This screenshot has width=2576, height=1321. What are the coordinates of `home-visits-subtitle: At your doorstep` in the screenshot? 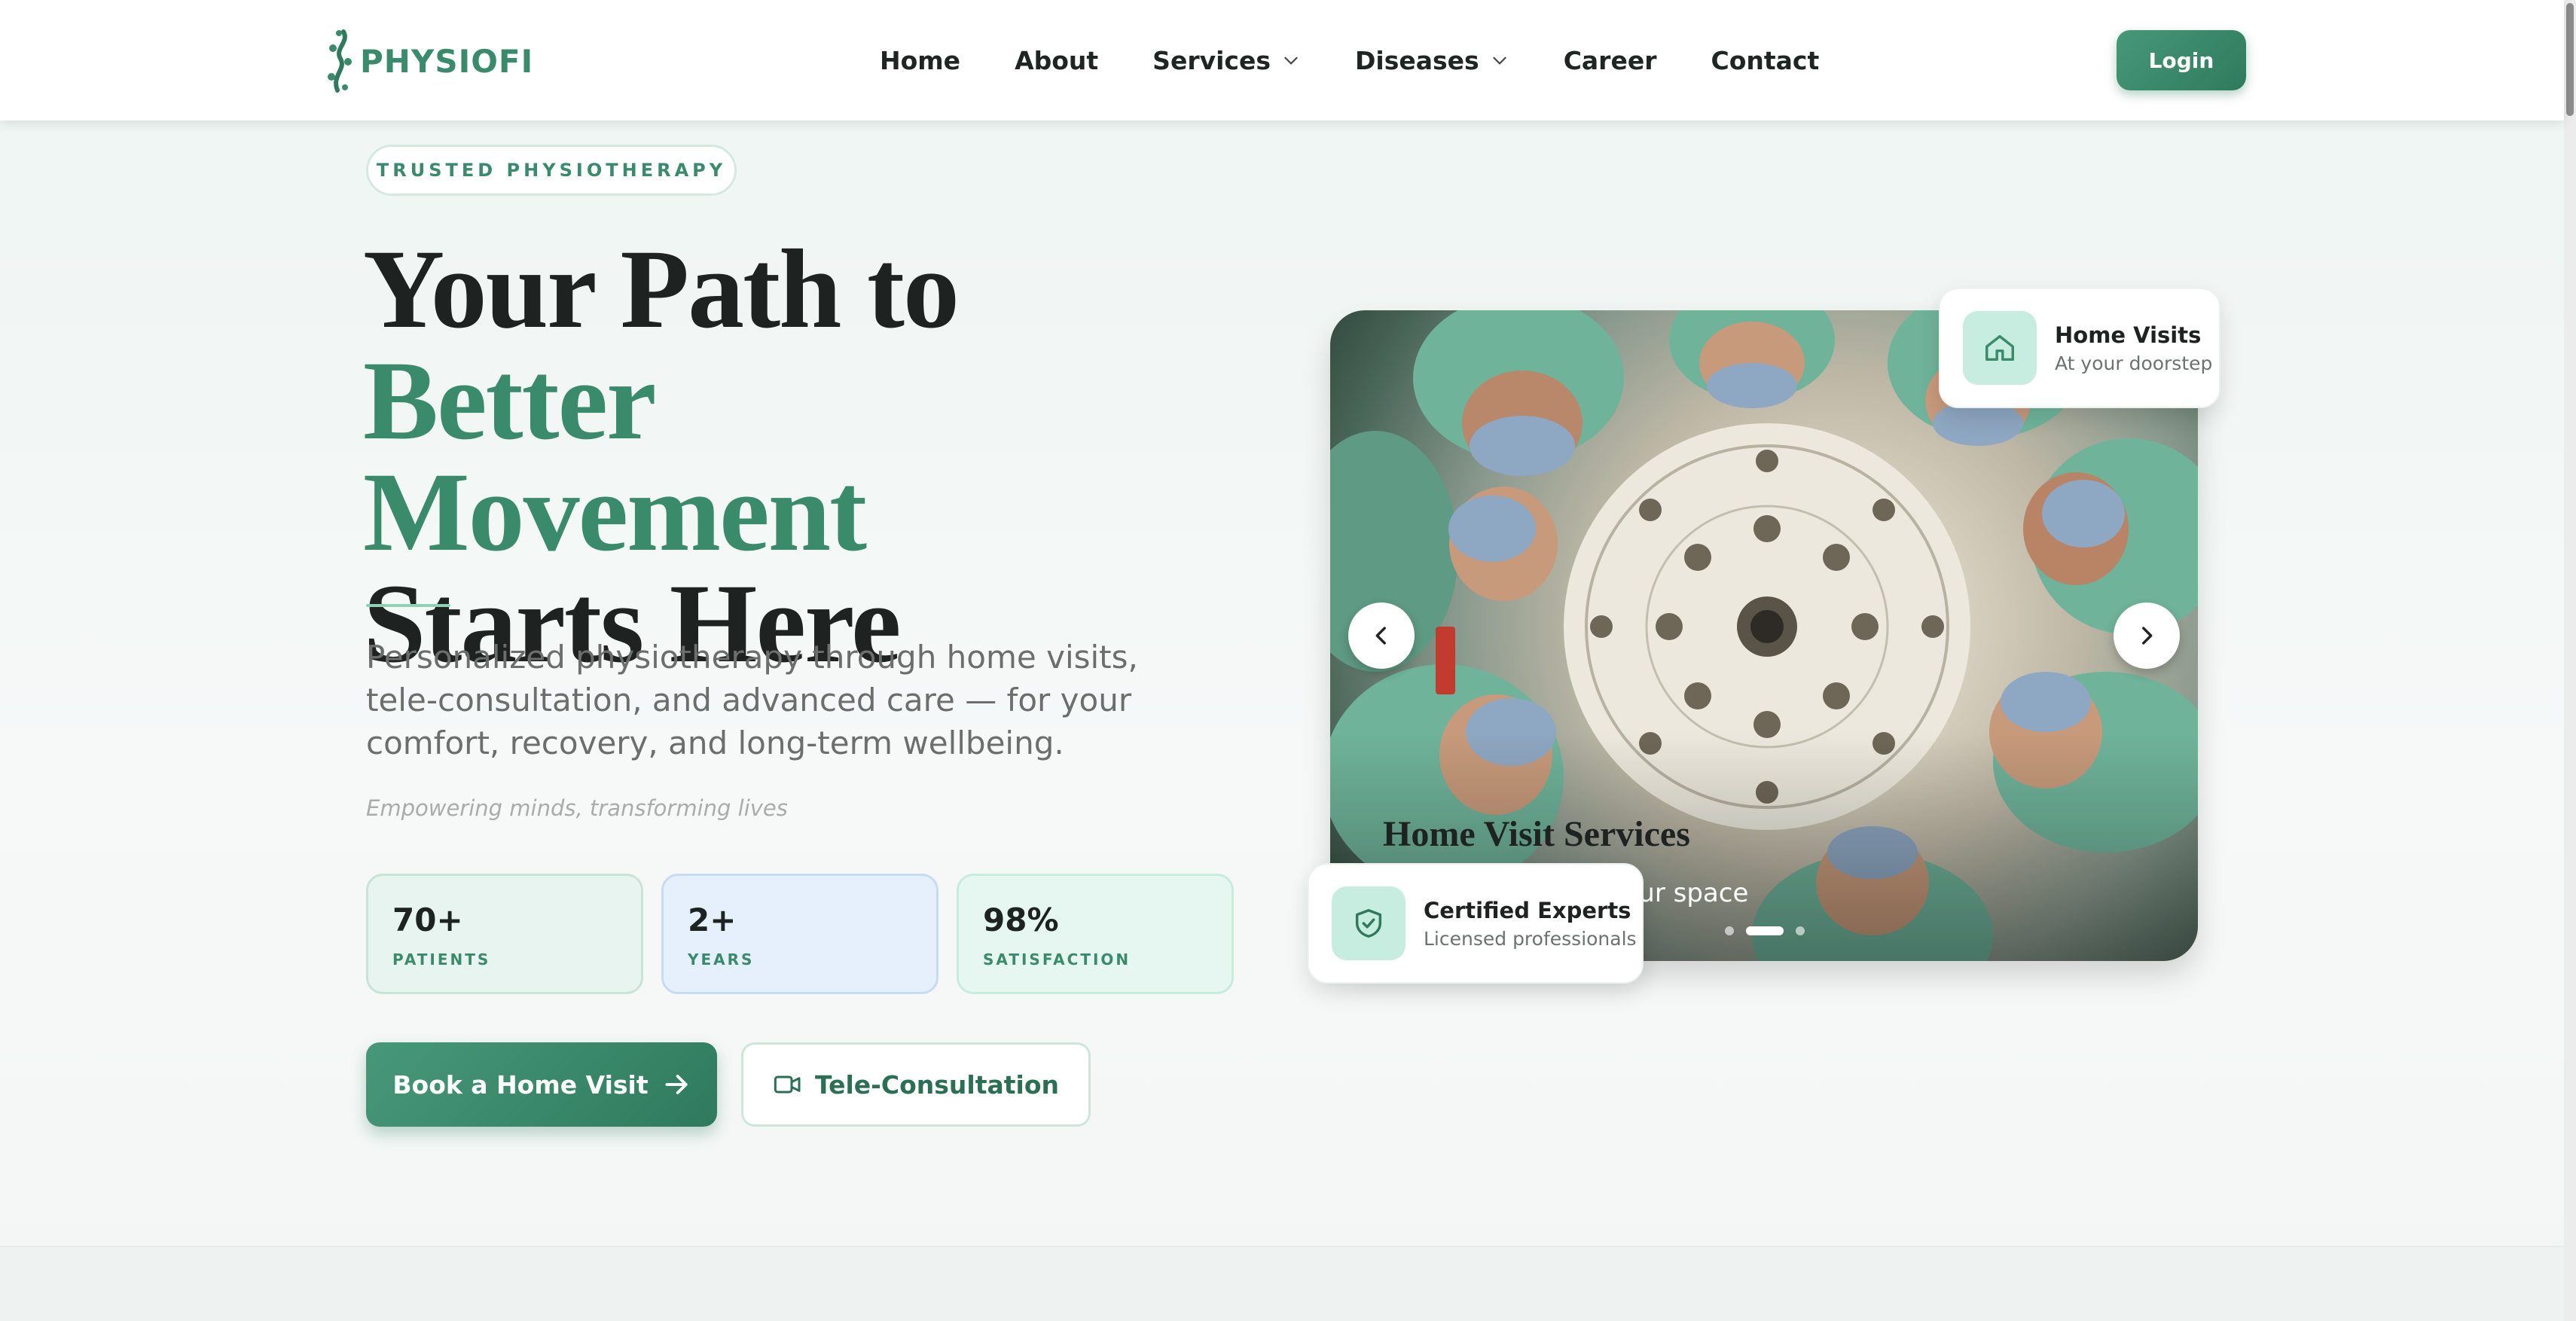 It's located at (2134, 363).